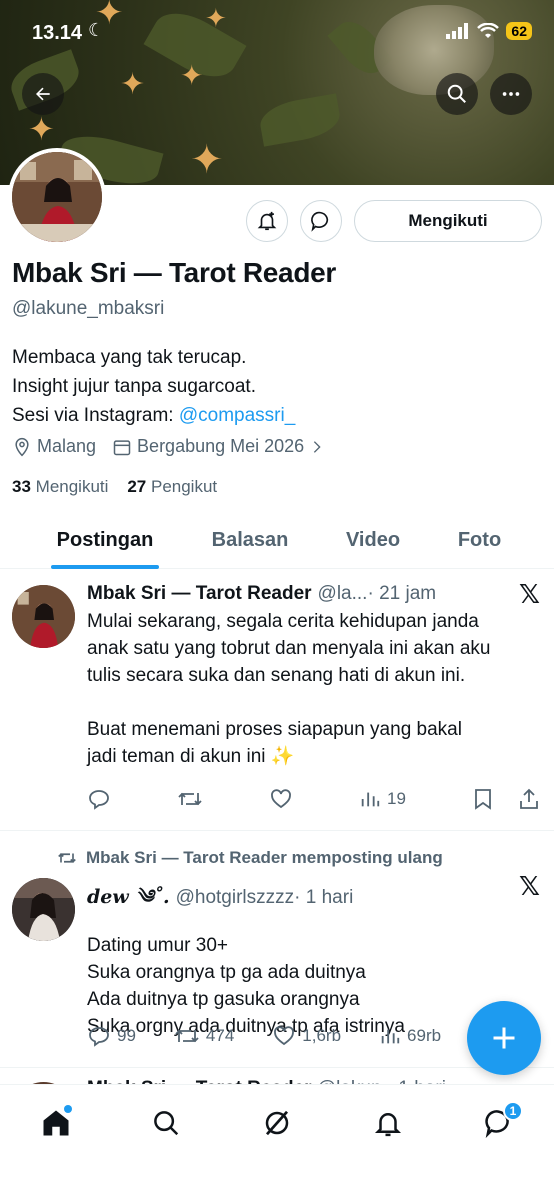  Describe the element at coordinates (488, 30) in the screenshot. I see `wifi-icon` at that location.